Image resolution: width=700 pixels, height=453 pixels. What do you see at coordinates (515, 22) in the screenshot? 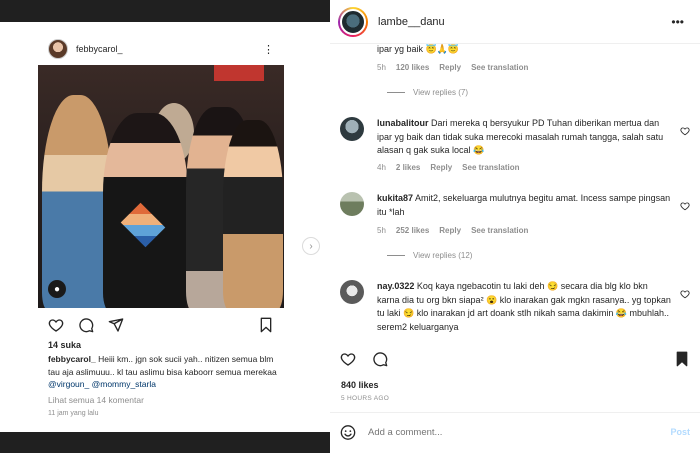
I see `post-header: lambe__danu •••` at bounding box center [515, 22].